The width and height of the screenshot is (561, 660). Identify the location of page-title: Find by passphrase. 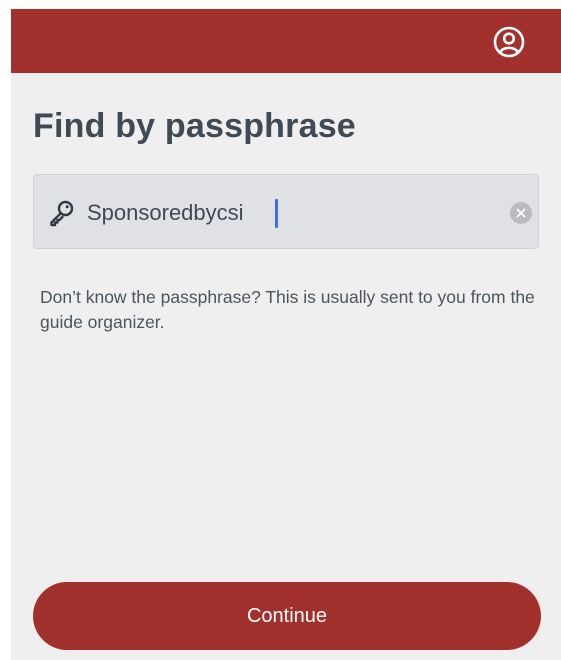
(194, 126).